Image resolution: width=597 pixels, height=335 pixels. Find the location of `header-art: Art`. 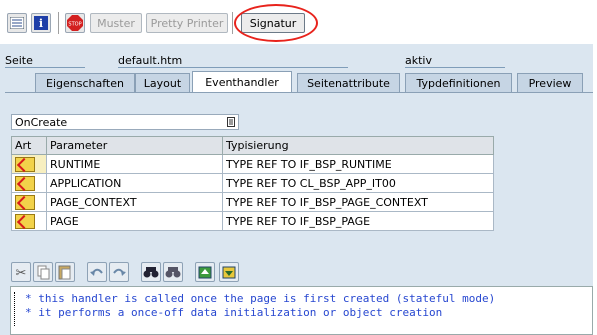

header-art: Art is located at coordinates (29, 145).